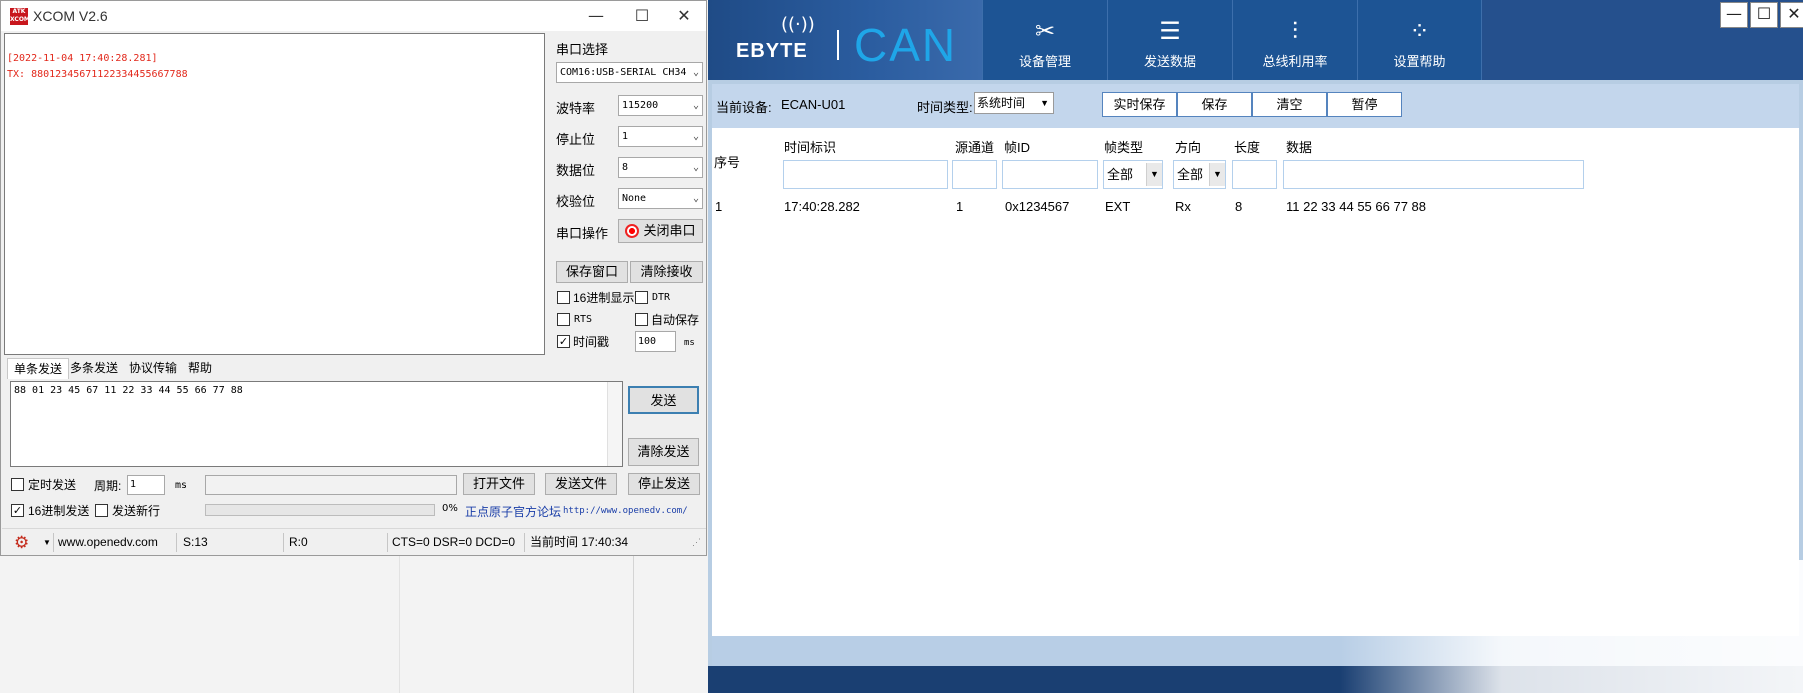 The height and width of the screenshot is (693, 1803). I want to click on receive-tx-line: TX: 8801234567112233445566778​8, so click(97, 74).